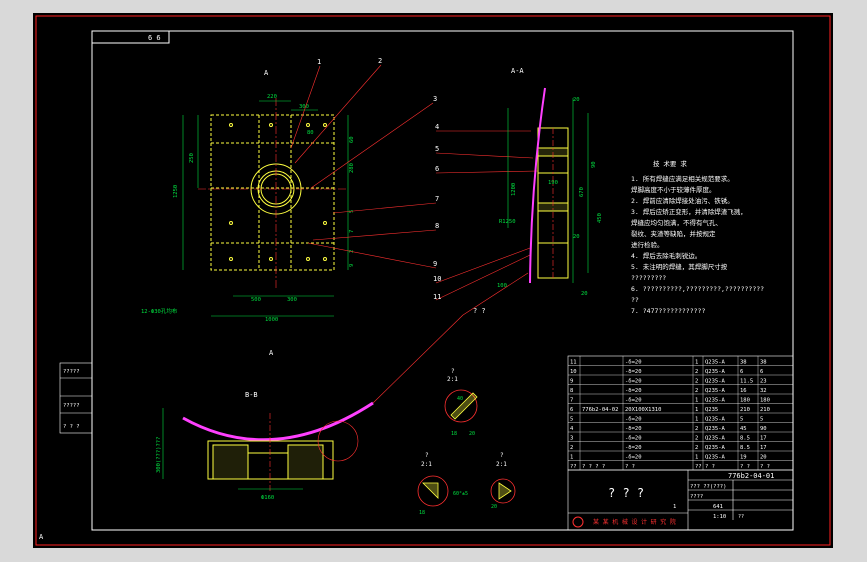  Describe the element at coordinates (626, 493) in the screenshot. I see `drawing-name: ? ? ?` at that location.